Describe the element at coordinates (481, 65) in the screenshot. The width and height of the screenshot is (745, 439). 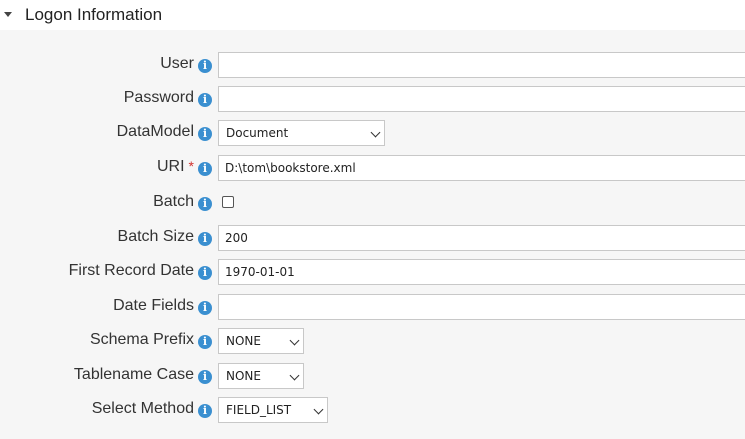
I see `user-input` at that location.